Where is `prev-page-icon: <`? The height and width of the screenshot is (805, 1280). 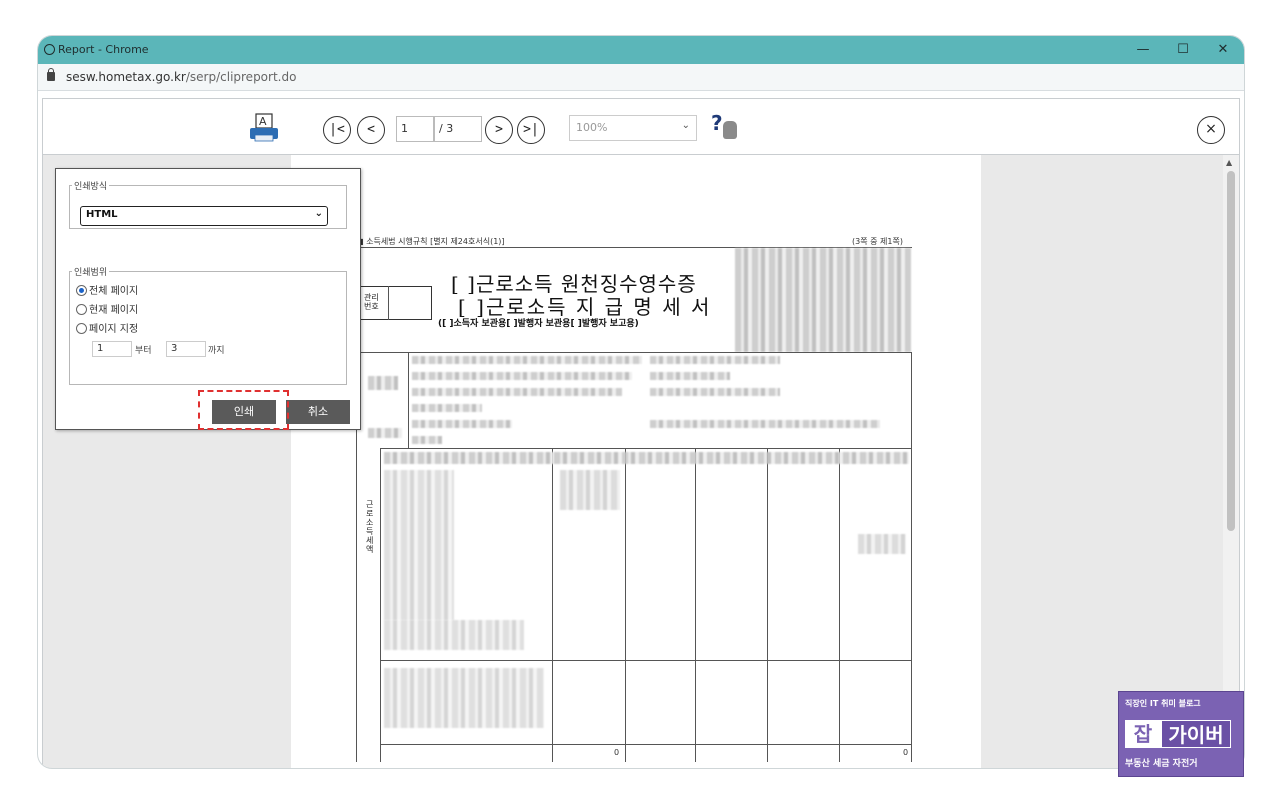 prev-page-icon: < is located at coordinates (371, 129).